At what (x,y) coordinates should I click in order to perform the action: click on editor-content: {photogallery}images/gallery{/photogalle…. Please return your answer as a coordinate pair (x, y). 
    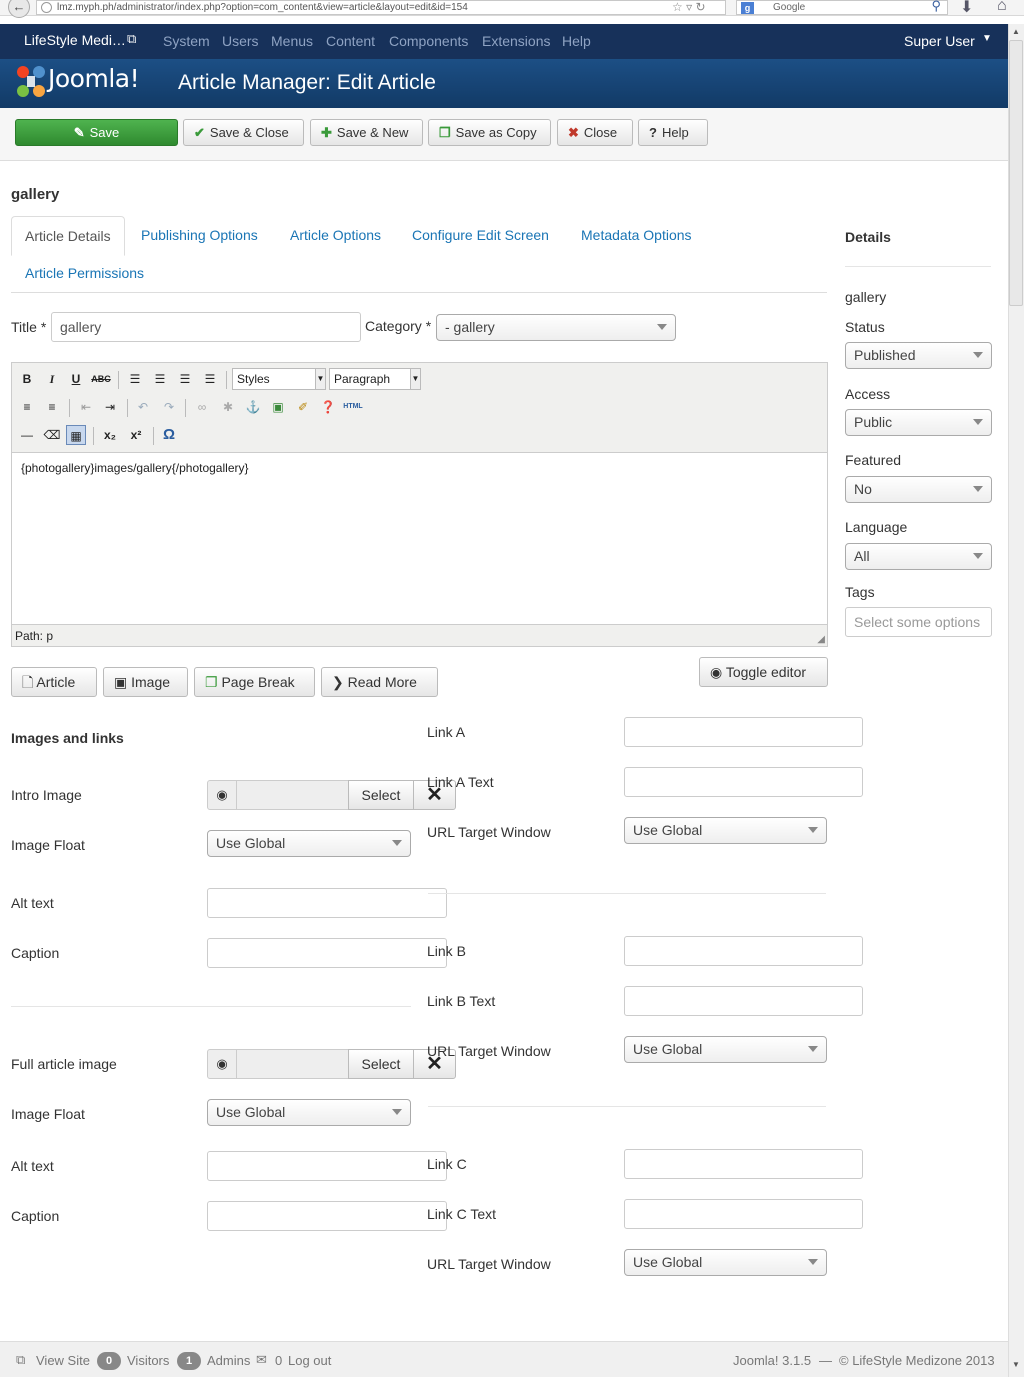
    Looking at the image, I should click on (135, 468).